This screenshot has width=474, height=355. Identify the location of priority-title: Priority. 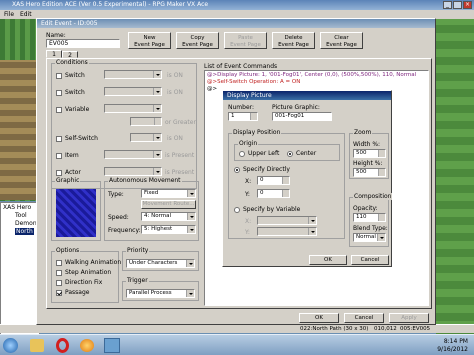
(138, 250).